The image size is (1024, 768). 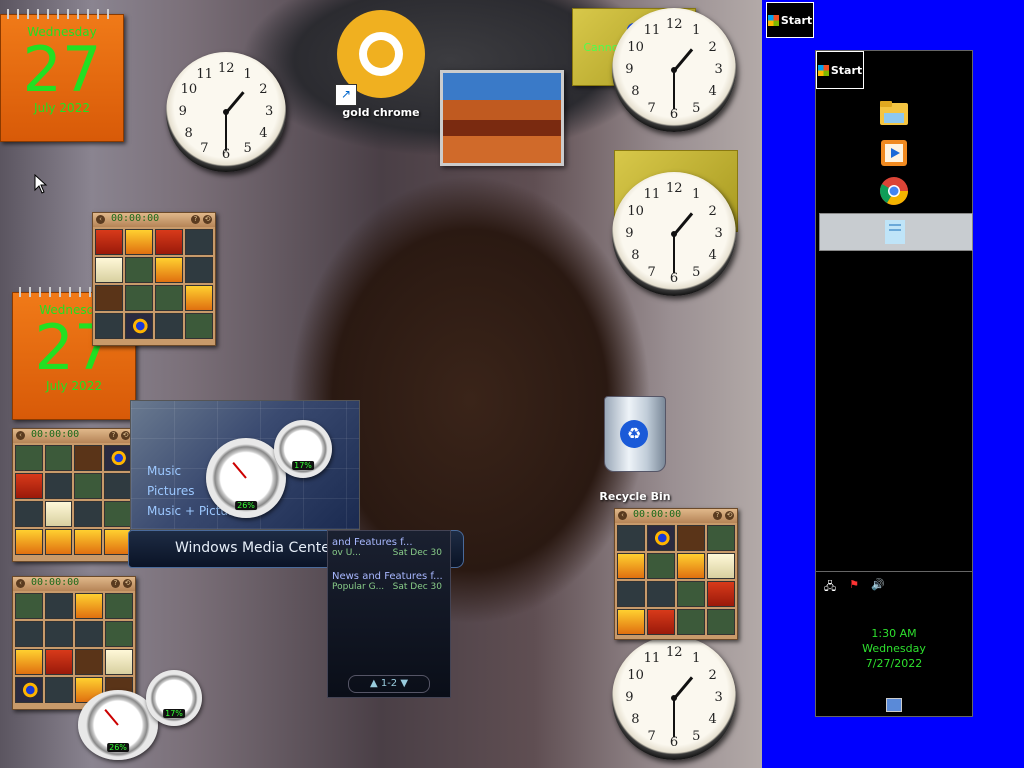 I want to click on feed-pager: ▲ 1-2 ▼, so click(x=389, y=684).